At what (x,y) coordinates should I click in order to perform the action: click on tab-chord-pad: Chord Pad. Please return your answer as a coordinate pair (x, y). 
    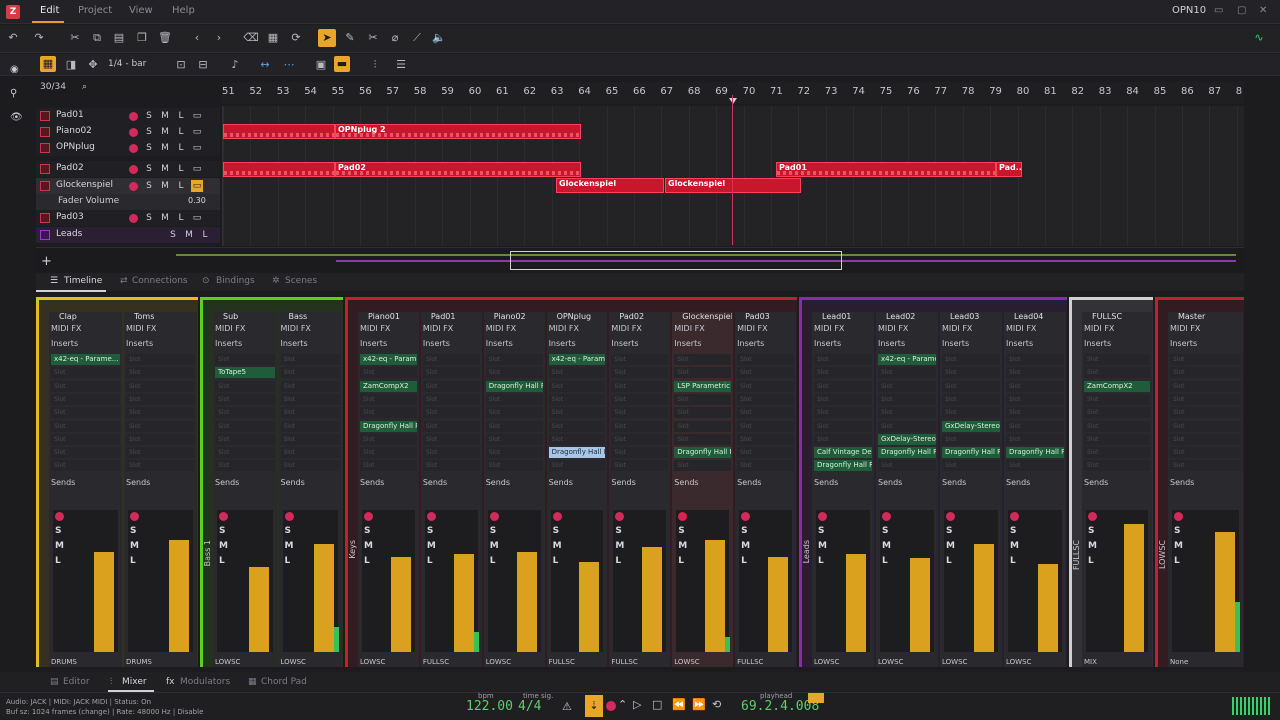
    Looking at the image, I should click on (284, 682).